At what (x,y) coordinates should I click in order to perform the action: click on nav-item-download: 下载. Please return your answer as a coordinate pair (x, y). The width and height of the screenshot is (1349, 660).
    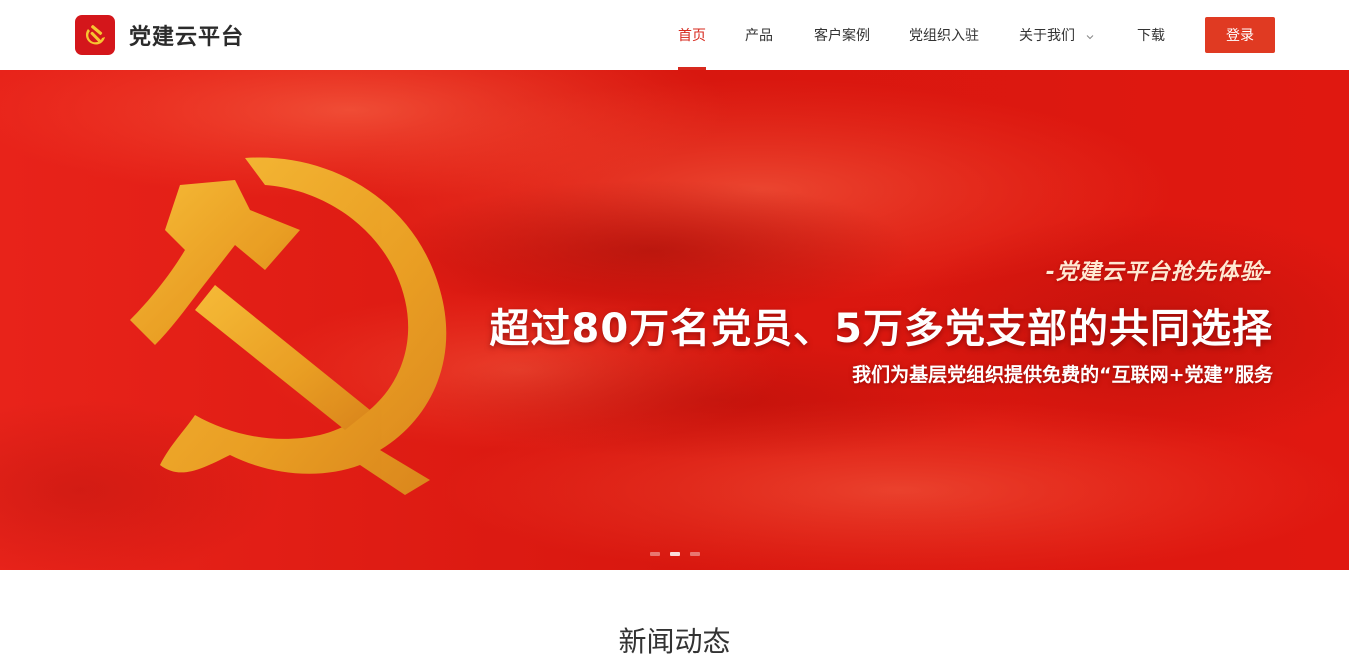
    Looking at the image, I should click on (1151, 35).